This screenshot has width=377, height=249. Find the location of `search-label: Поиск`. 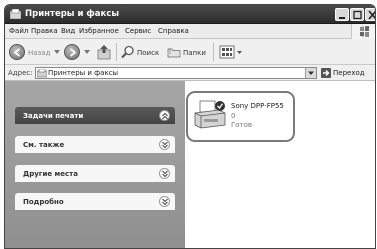

search-label: Поиск is located at coordinates (148, 53).